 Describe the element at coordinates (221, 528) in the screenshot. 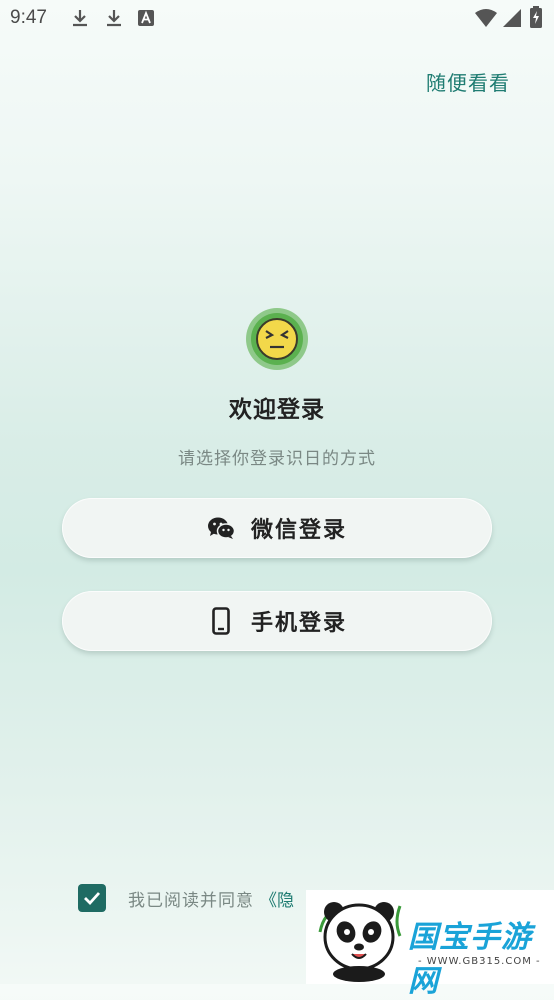

I see `wechat-icon` at that location.